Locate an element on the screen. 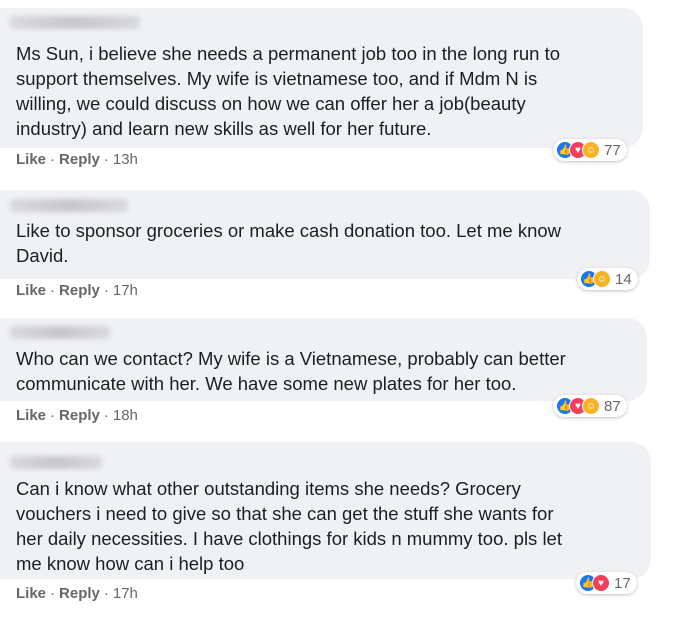 Image resolution: width=700 pixels, height=619 pixels. reaction-summary: 👍 ♥ ☺ 87 is located at coordinates (590, 406).